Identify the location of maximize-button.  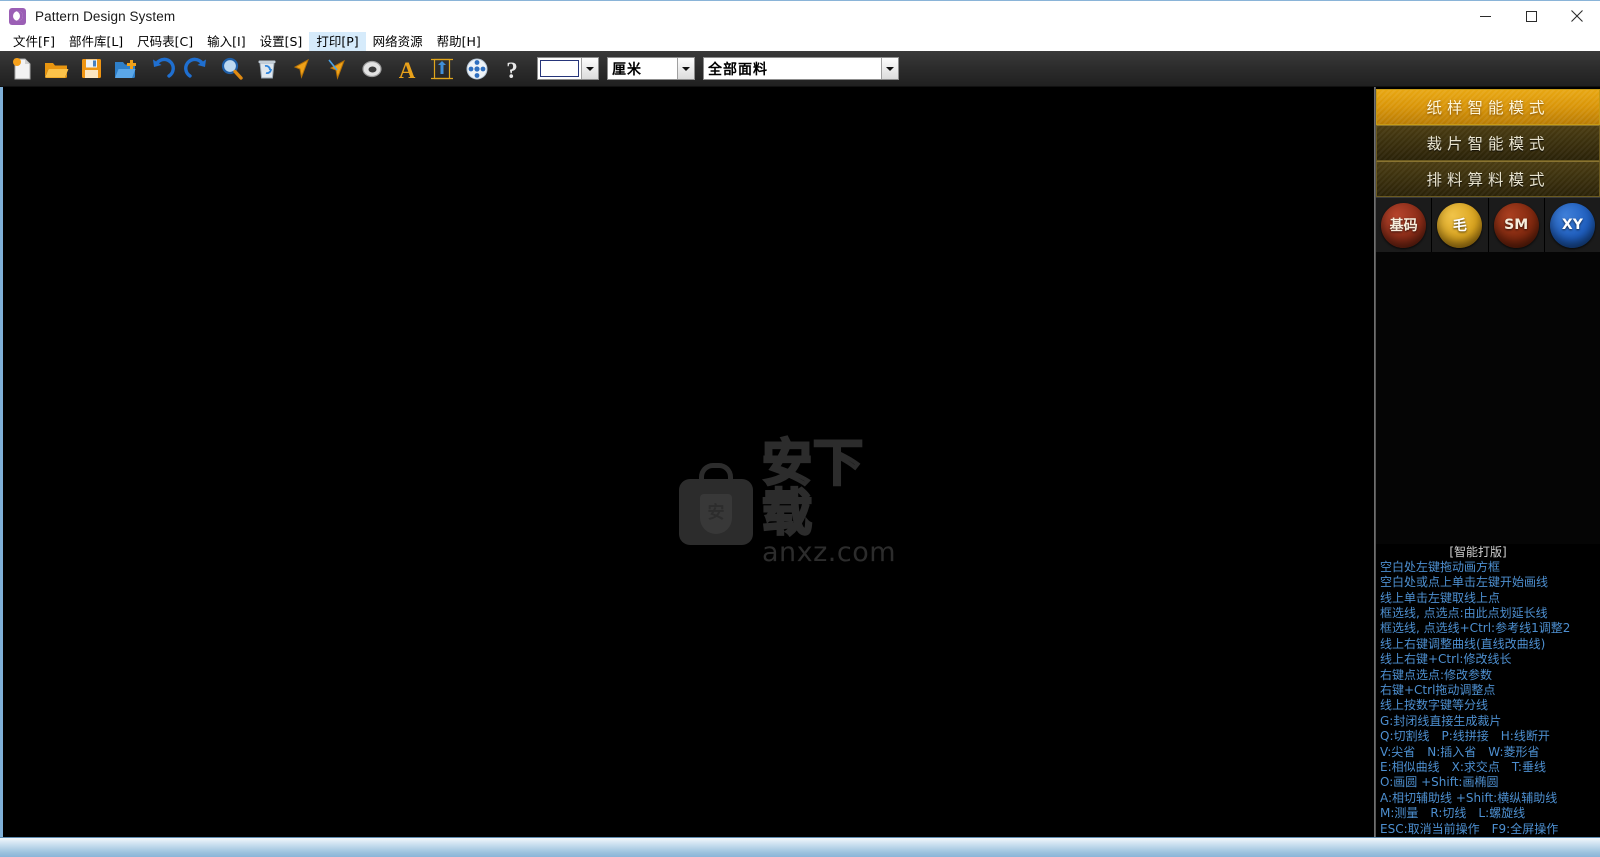
(1531, 16).